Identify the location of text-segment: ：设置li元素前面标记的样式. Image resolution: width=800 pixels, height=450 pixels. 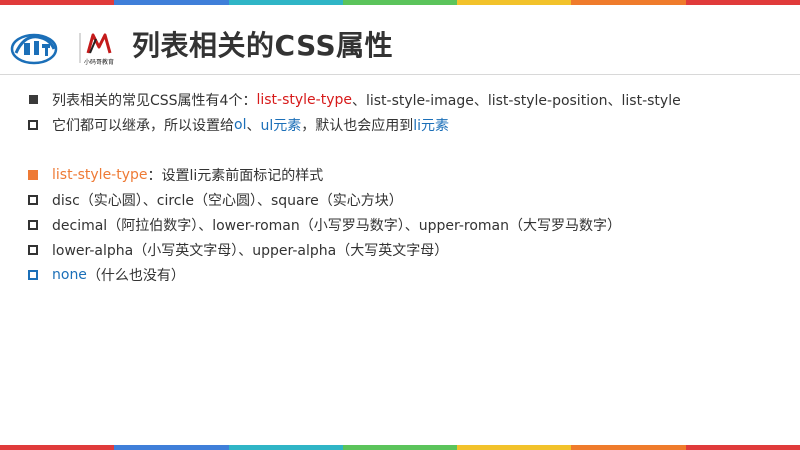
(235, 175).